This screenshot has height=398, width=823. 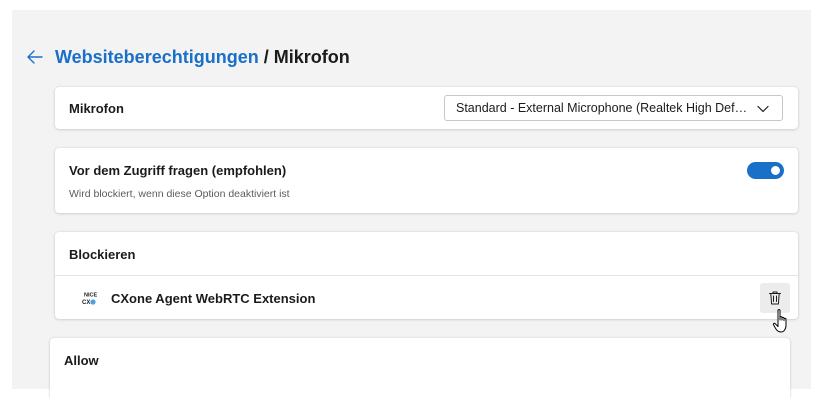 I want to click on page-header: Websiteberechtigungen / Mikrofon, so click(x=188, y=57).